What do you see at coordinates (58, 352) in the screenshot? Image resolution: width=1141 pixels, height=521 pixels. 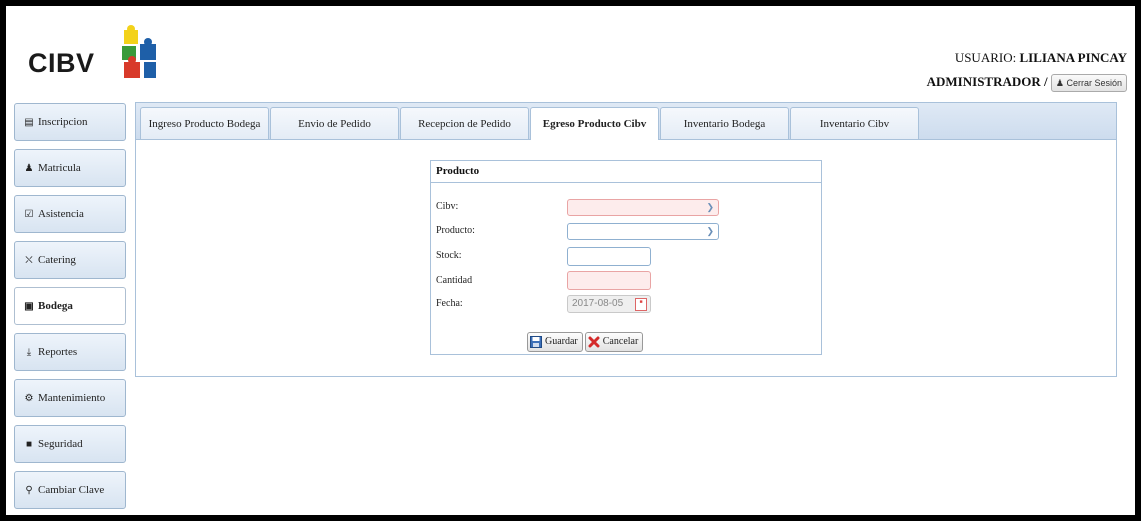 I see `sidebar-item-label: Reportes` at bounding box center [58, 352].